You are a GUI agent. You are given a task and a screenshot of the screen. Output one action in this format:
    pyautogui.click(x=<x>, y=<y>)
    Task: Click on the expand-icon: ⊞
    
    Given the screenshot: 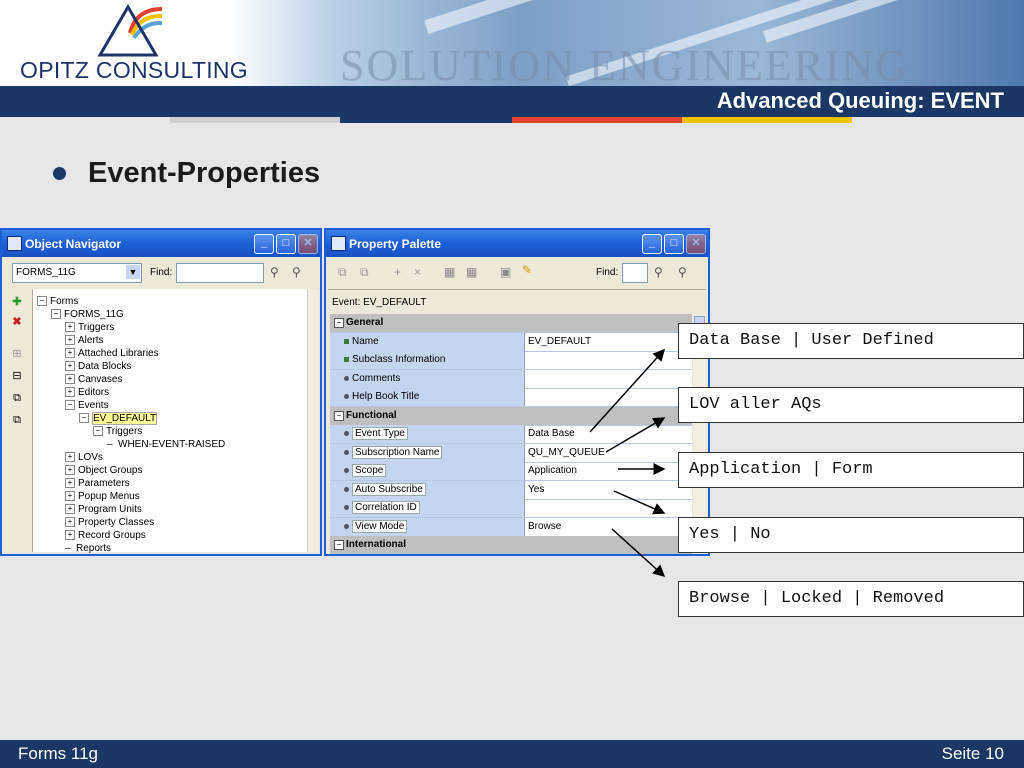 What is the action you would take?
    pyautogui.click(x=17, y=354)
    